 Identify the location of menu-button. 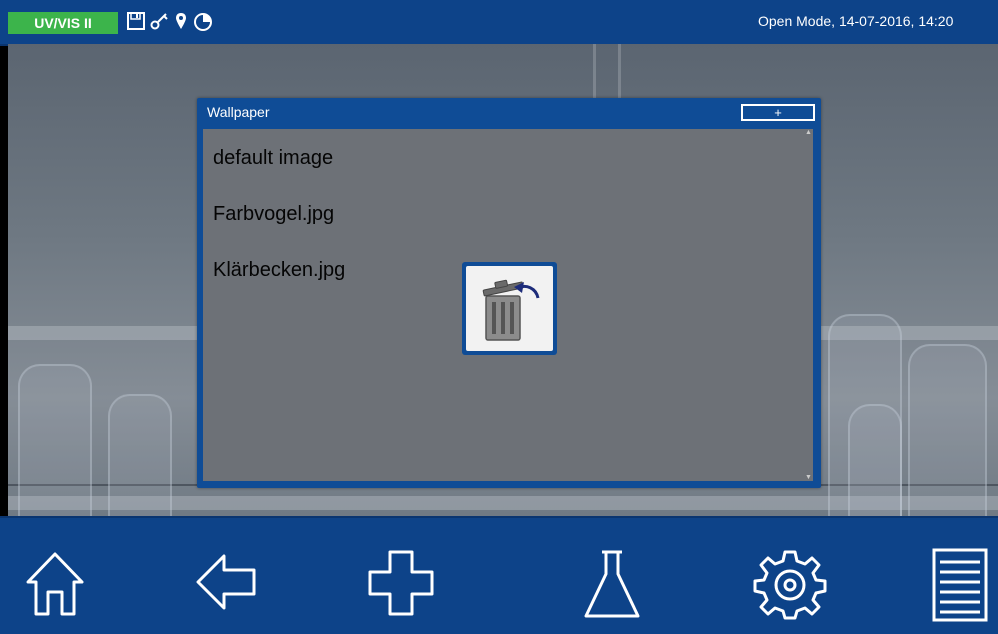
(960, 585).